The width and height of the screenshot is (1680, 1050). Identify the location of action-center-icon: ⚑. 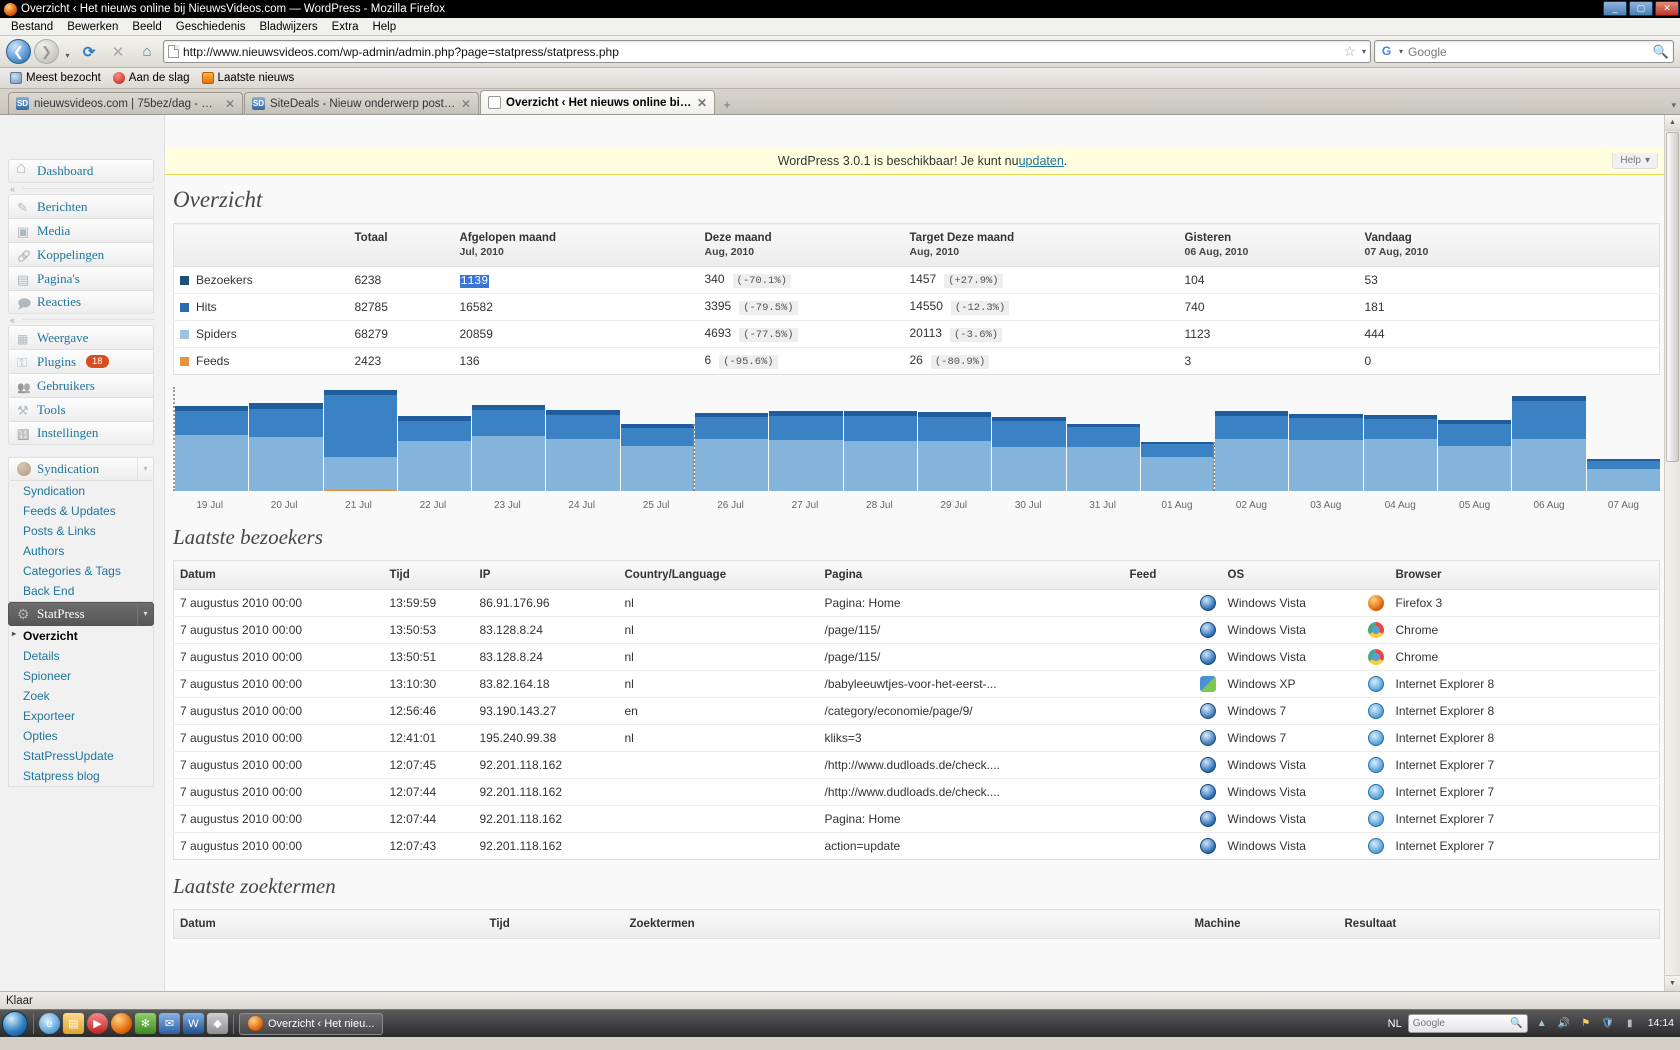
(1586, 1024).